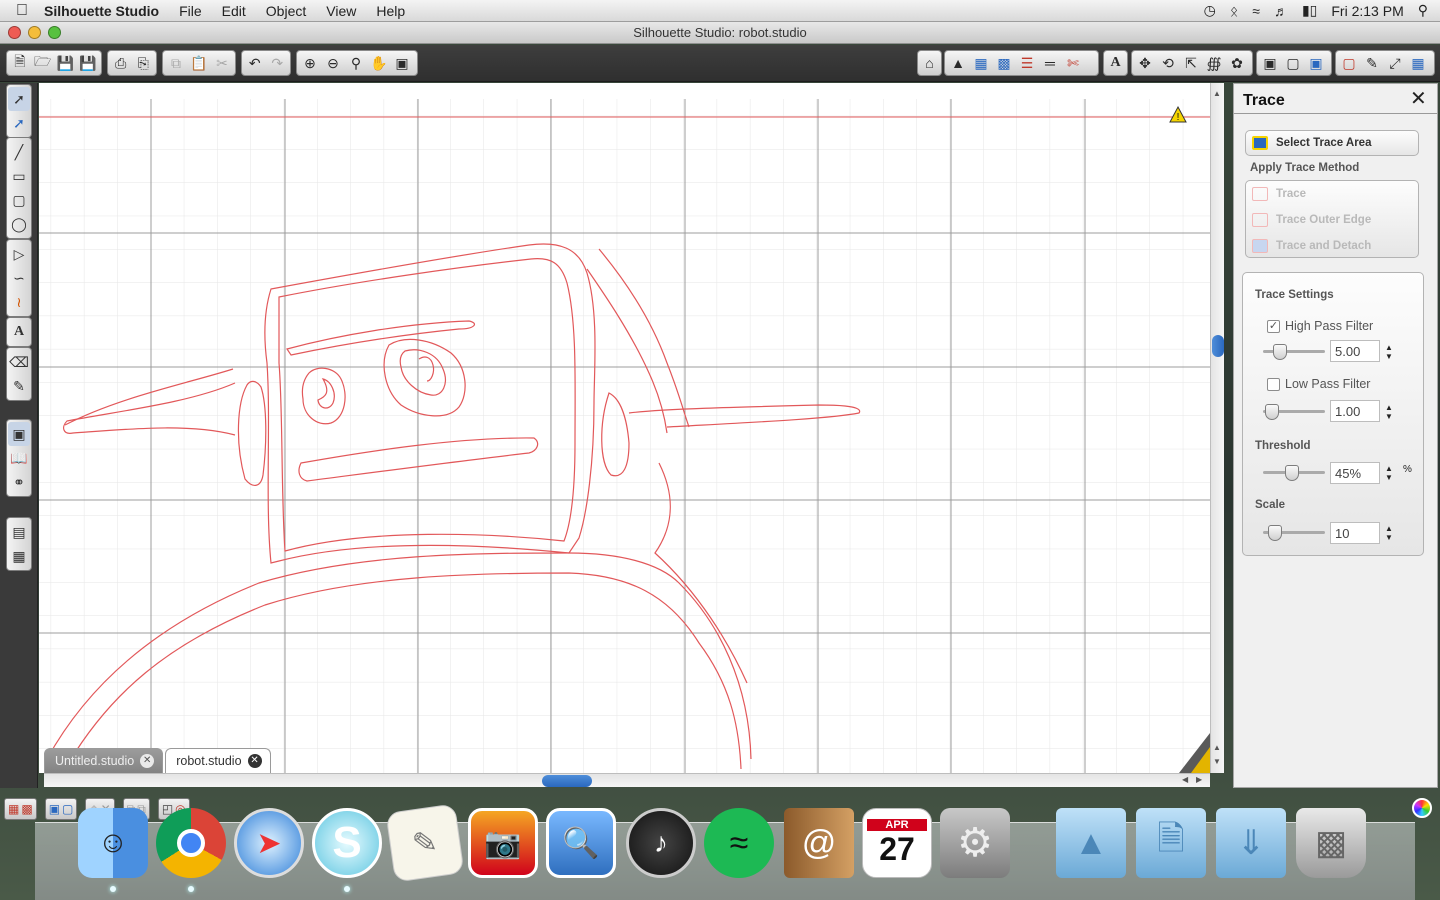  I want to click on select-tool-icon: ➚, so click(19, 99).